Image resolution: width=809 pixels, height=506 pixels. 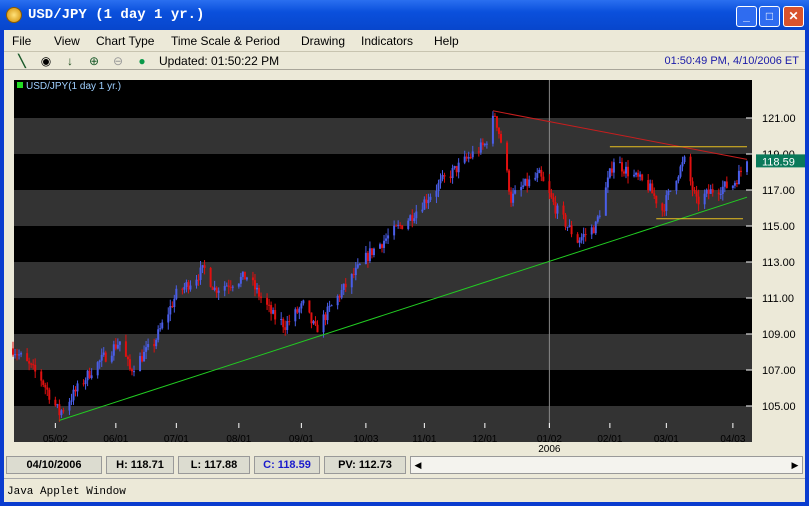 I want to click on close-button: ✕, so click(x=793, y=16).